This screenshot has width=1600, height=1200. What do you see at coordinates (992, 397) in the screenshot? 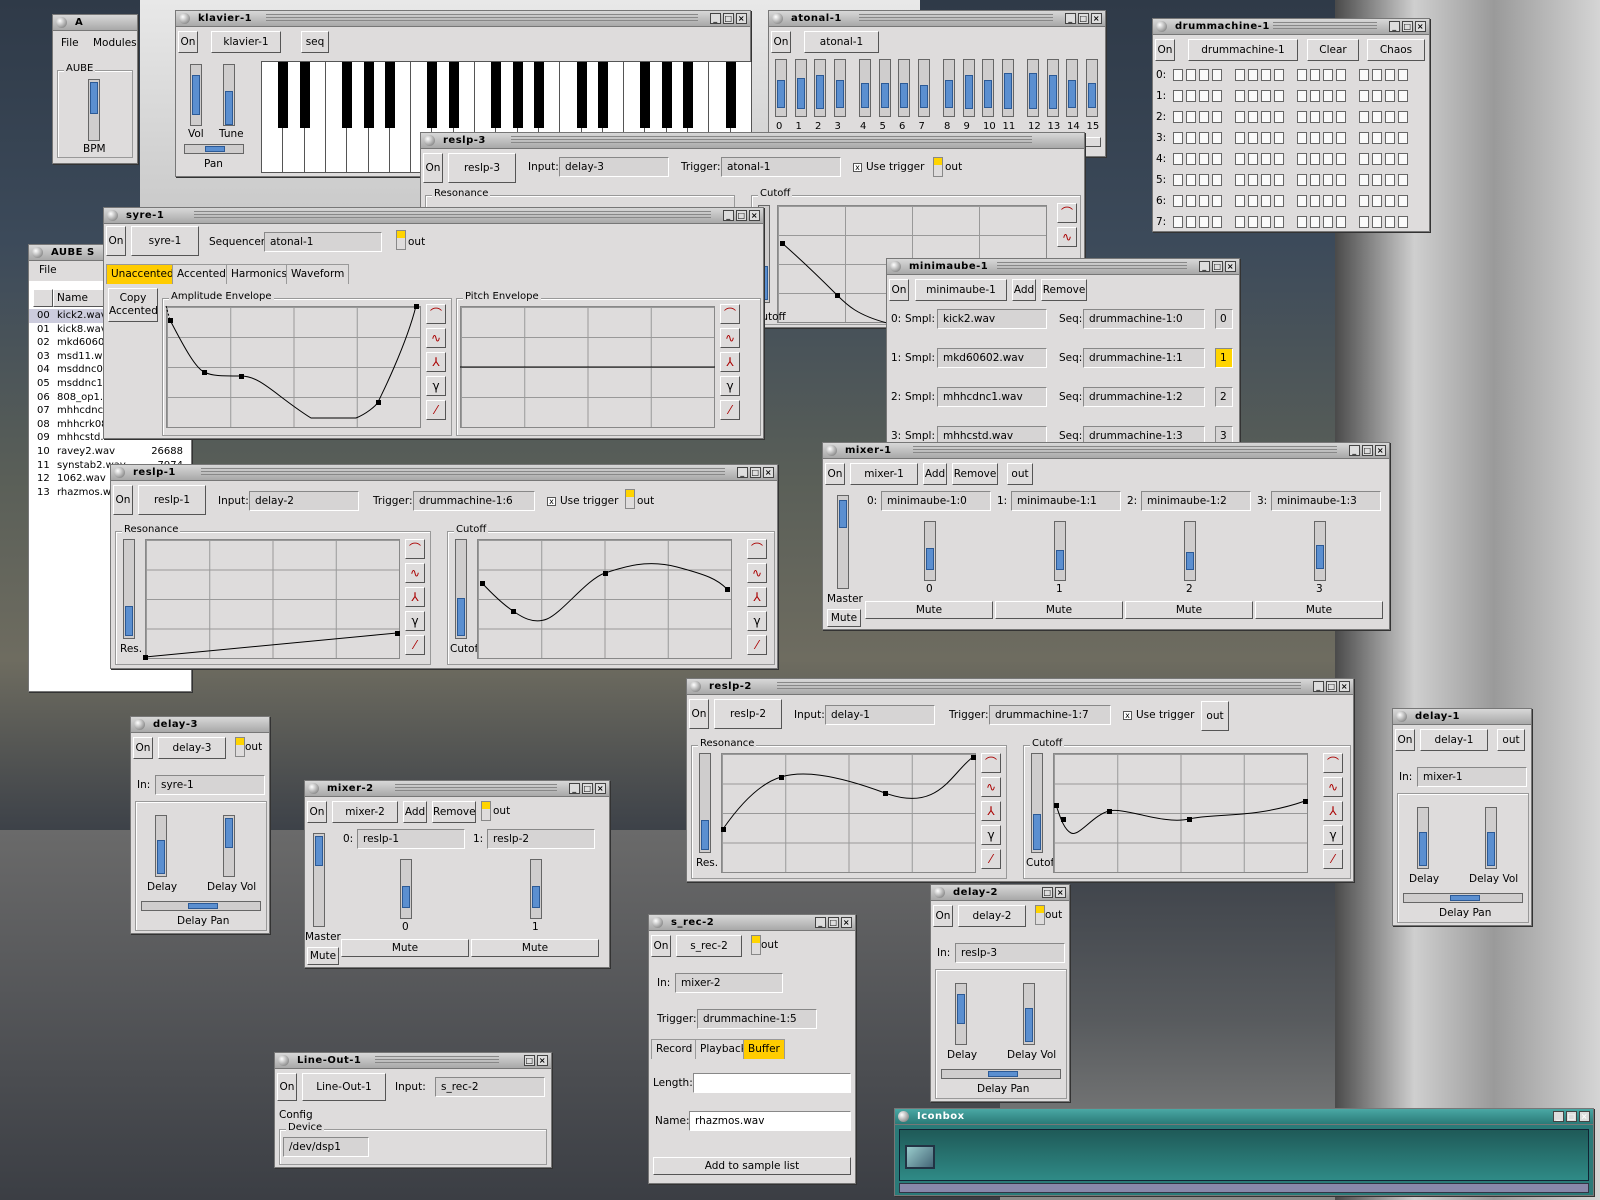
I see `sample-field: mhhcdnc1.wav` at bounding box center [992, 397].